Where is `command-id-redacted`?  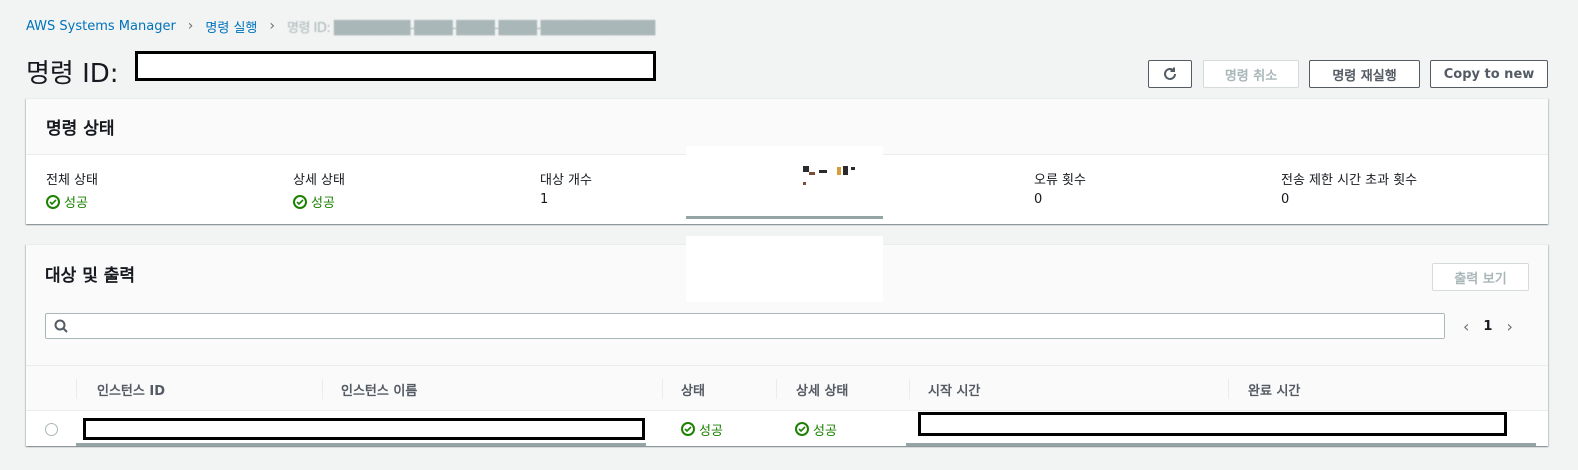
command-id-redacted is located at coordinates (395, 66).